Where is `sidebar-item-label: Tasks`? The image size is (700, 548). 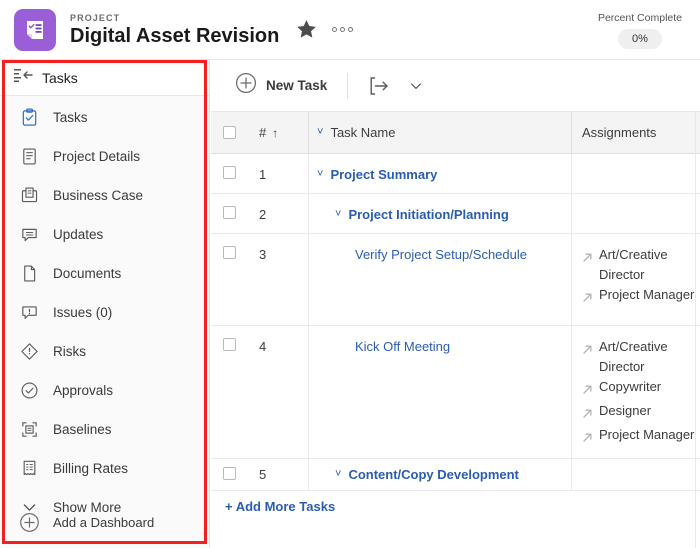
sidebar-item-label: Tasks is located at coordinates (70, 117).